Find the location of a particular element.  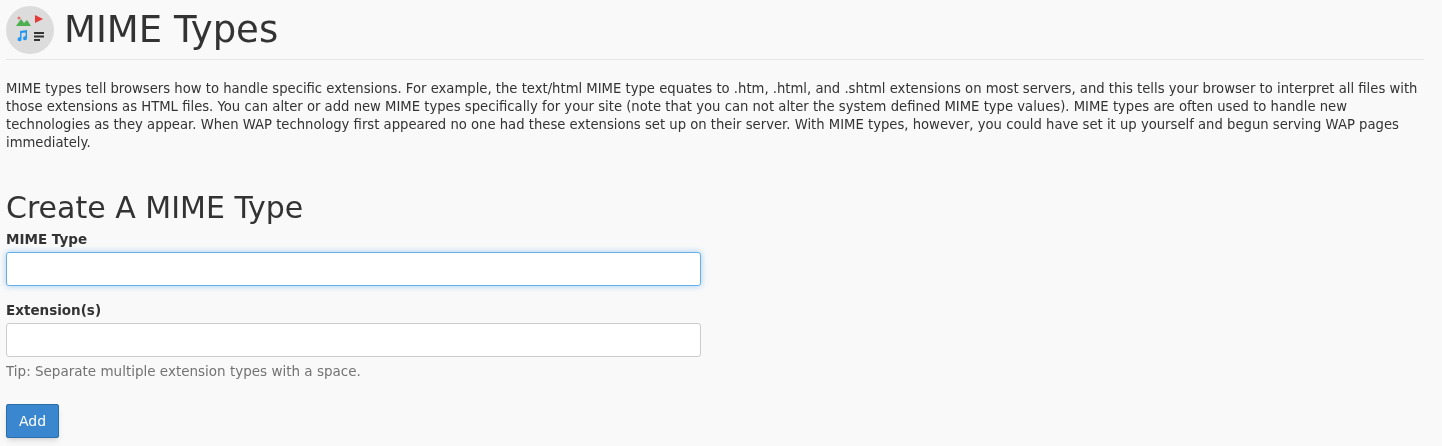

add-button: Add is located at coordinates (33, 421).